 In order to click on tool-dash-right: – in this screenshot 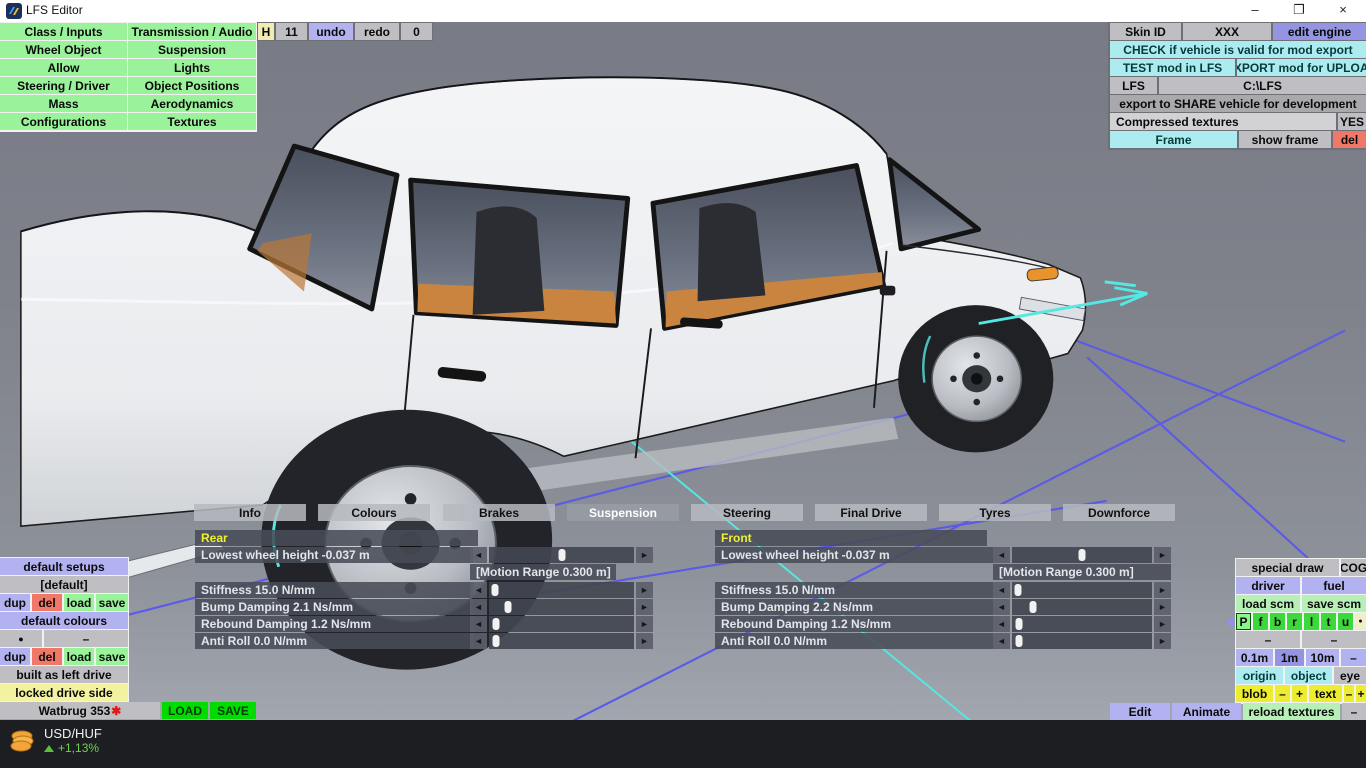, I will do `click(1334, 639)`.